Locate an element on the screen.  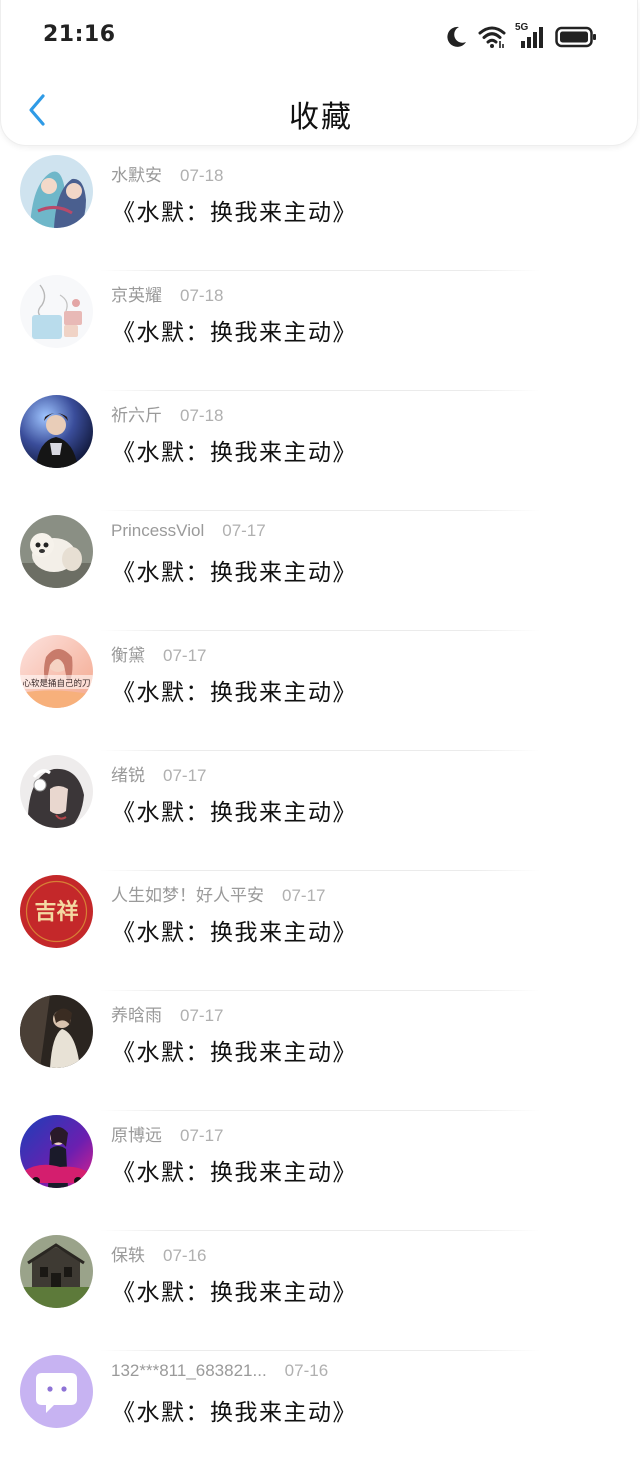
top-header: 21:16 5G 收藏 is located at coordinates (319, 73).